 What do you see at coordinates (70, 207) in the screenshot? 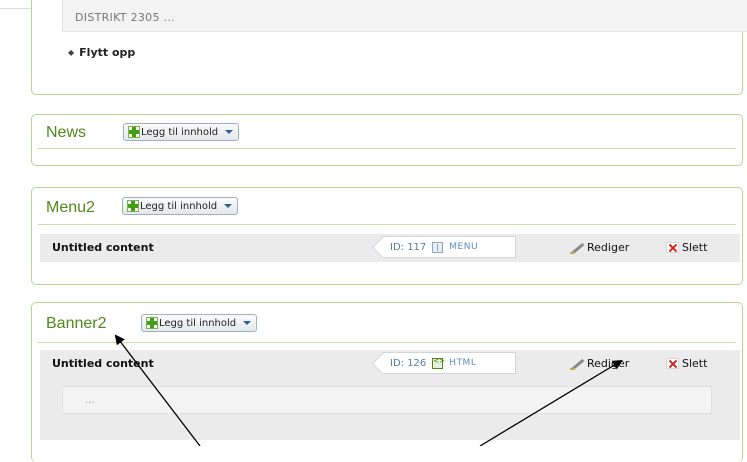
I see `panel-title-menu2: Menu2` at bounding box center [70, 207].